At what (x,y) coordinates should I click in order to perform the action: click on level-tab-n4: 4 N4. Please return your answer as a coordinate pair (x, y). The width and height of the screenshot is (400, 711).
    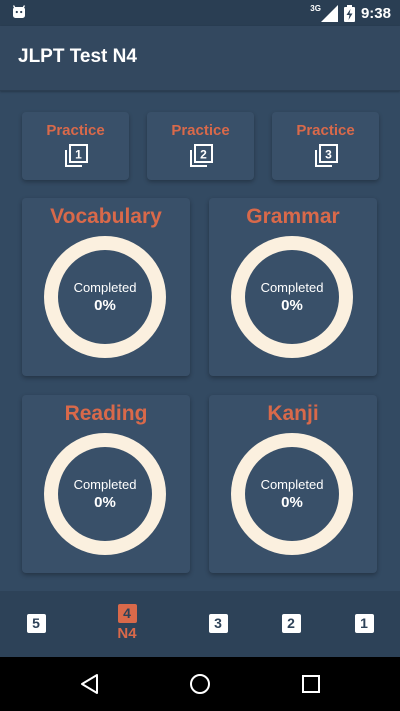
    Looking at the image, I should click on (127, 624).